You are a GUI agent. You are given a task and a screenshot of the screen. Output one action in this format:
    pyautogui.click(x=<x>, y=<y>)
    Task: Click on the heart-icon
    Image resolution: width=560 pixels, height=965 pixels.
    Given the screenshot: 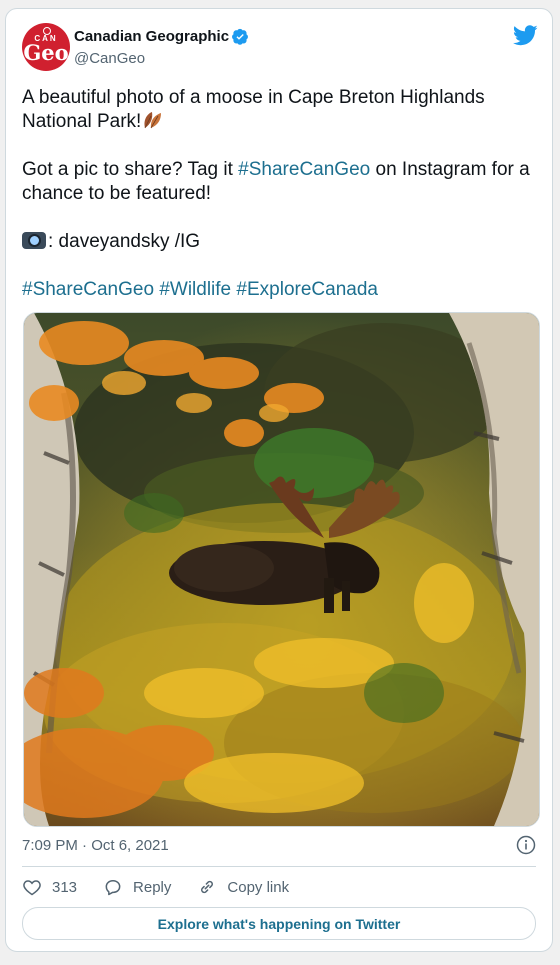 What is the action you would take?
    pyautogui.click(x=32, y=888)
    